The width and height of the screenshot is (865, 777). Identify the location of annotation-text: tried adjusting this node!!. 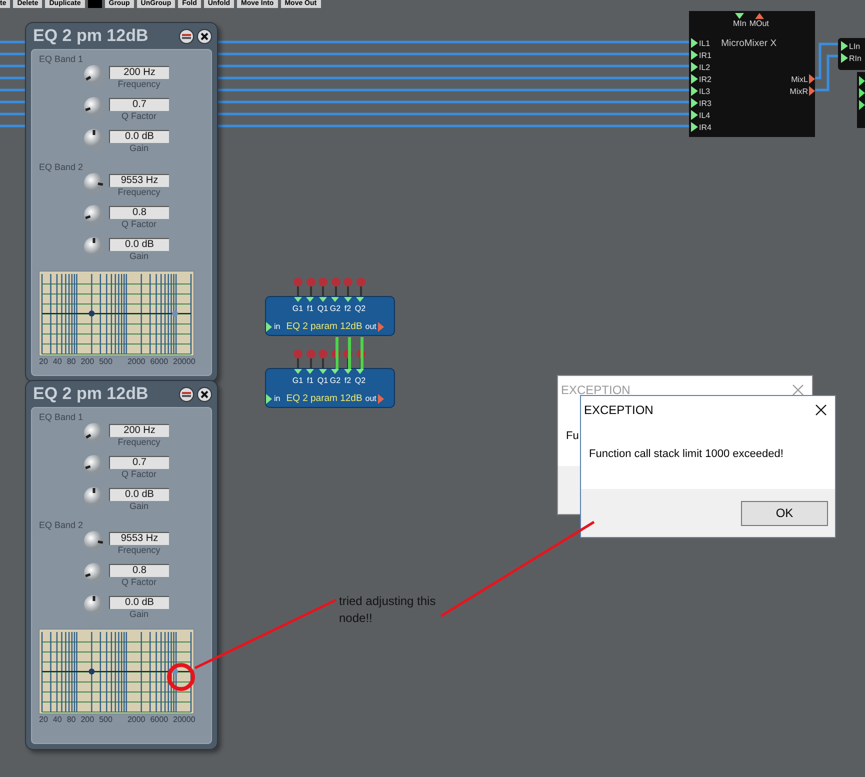
(388, 610).